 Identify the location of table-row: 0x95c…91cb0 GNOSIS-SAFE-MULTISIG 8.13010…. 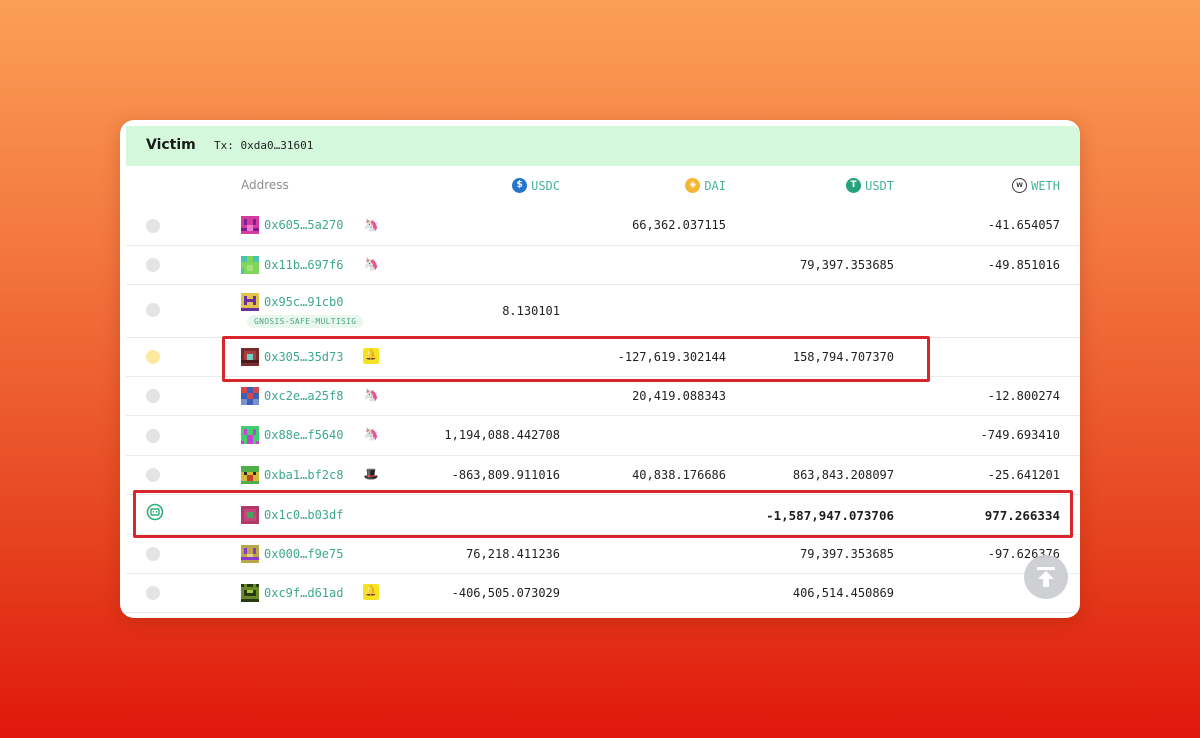
(603, 311).